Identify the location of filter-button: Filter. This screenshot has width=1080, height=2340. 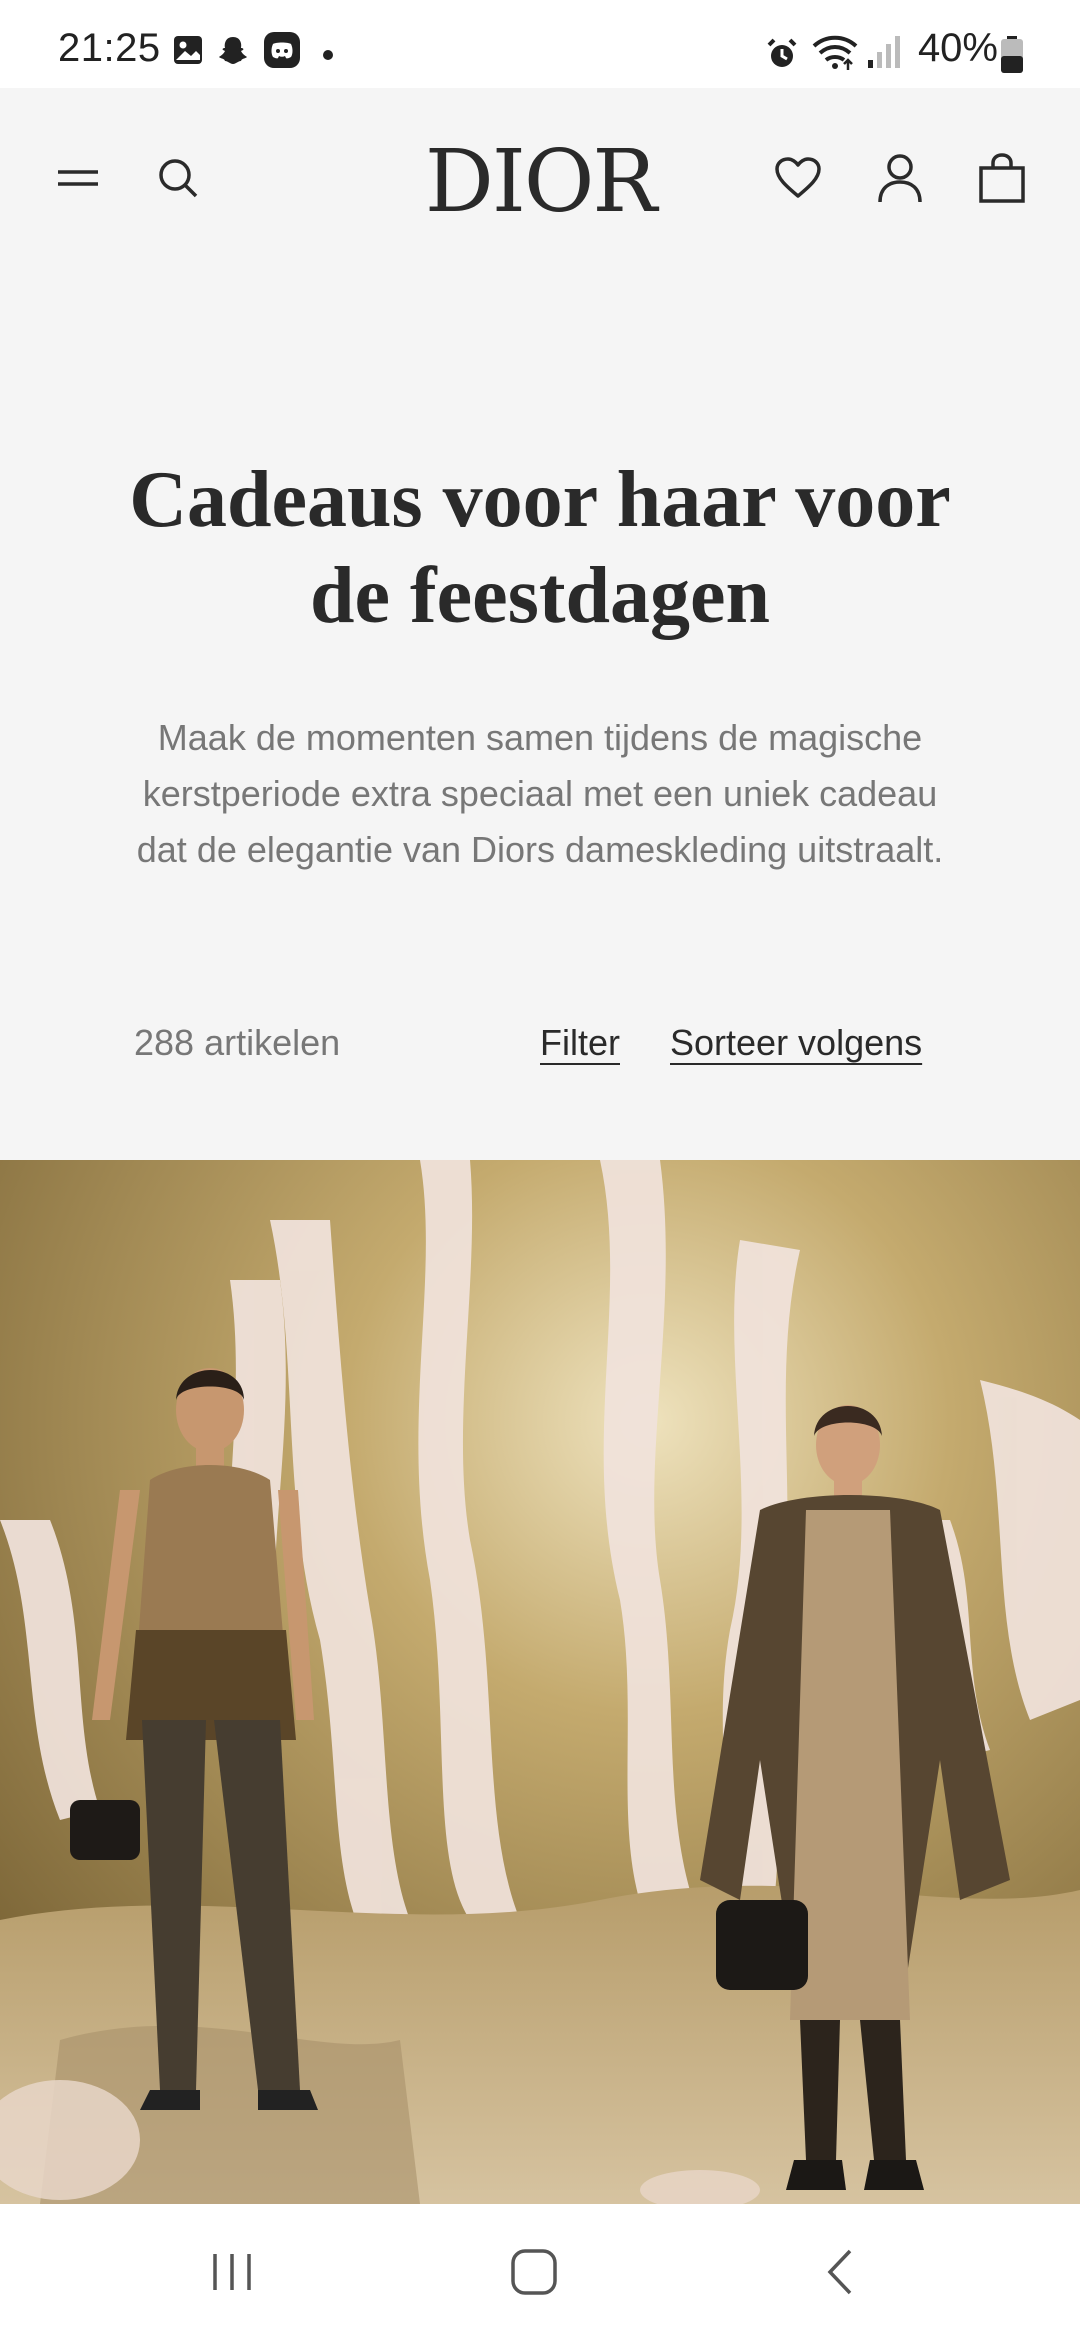
(580, 1043).